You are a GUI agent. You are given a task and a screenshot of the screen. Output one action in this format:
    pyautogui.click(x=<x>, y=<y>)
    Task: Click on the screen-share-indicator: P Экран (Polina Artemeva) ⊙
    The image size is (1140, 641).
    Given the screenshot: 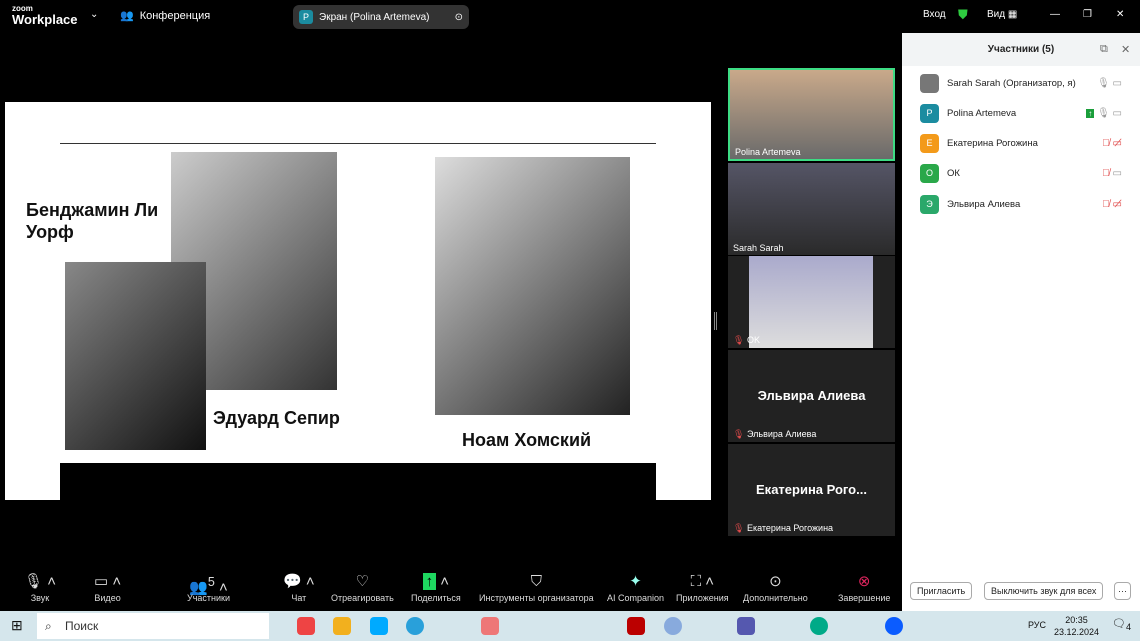 What is the action you would take?
    pyautogui.click(x=381, y=17)
    